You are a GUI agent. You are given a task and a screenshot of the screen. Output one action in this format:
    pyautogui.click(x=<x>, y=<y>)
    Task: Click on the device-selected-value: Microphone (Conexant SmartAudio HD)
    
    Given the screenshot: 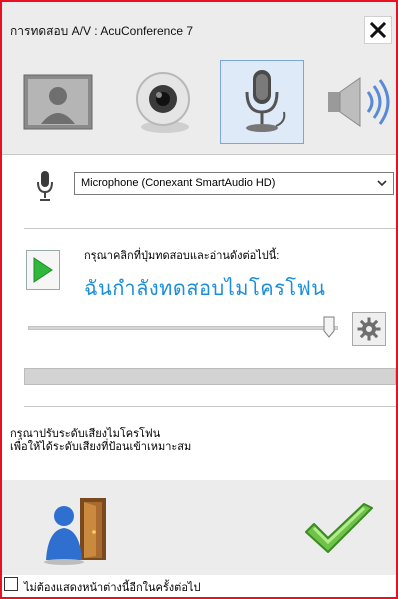 What is the action you would take?
    pyautogui.click(x=178, y=183)
    